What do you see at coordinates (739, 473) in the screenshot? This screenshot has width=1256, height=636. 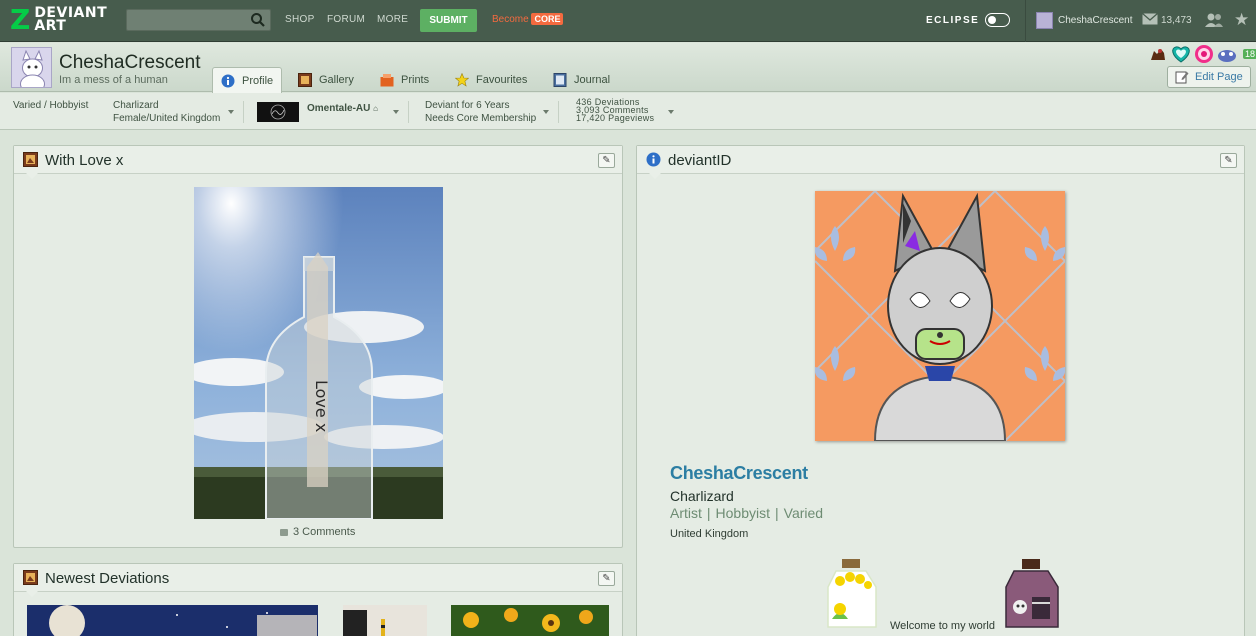 I see `deviantid-username: CheshaCrescent` at bounding box center [739, 473].